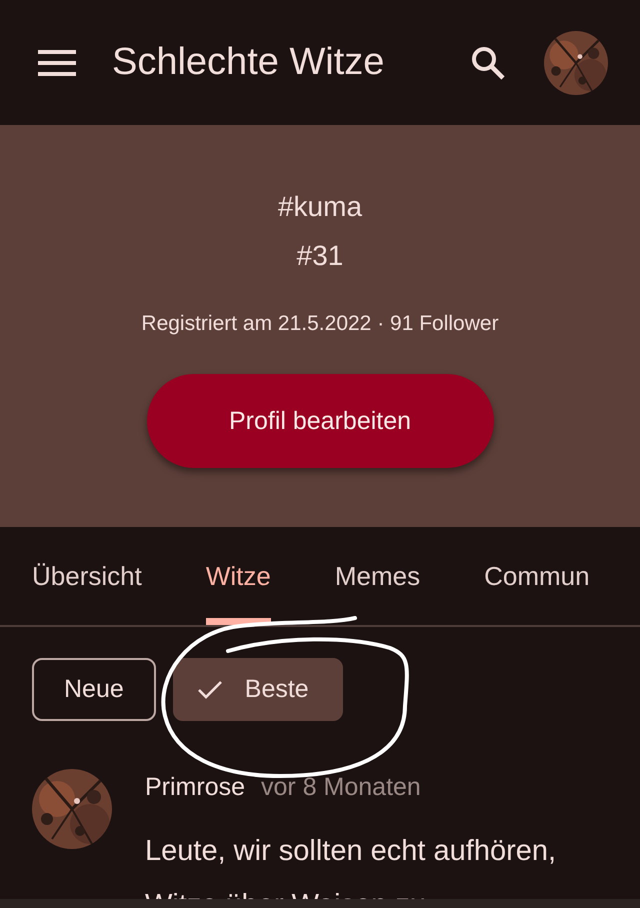 Image resolution: width=640 pixels, height=908 pixels. I want to click on search-icon, so click(488, 62).